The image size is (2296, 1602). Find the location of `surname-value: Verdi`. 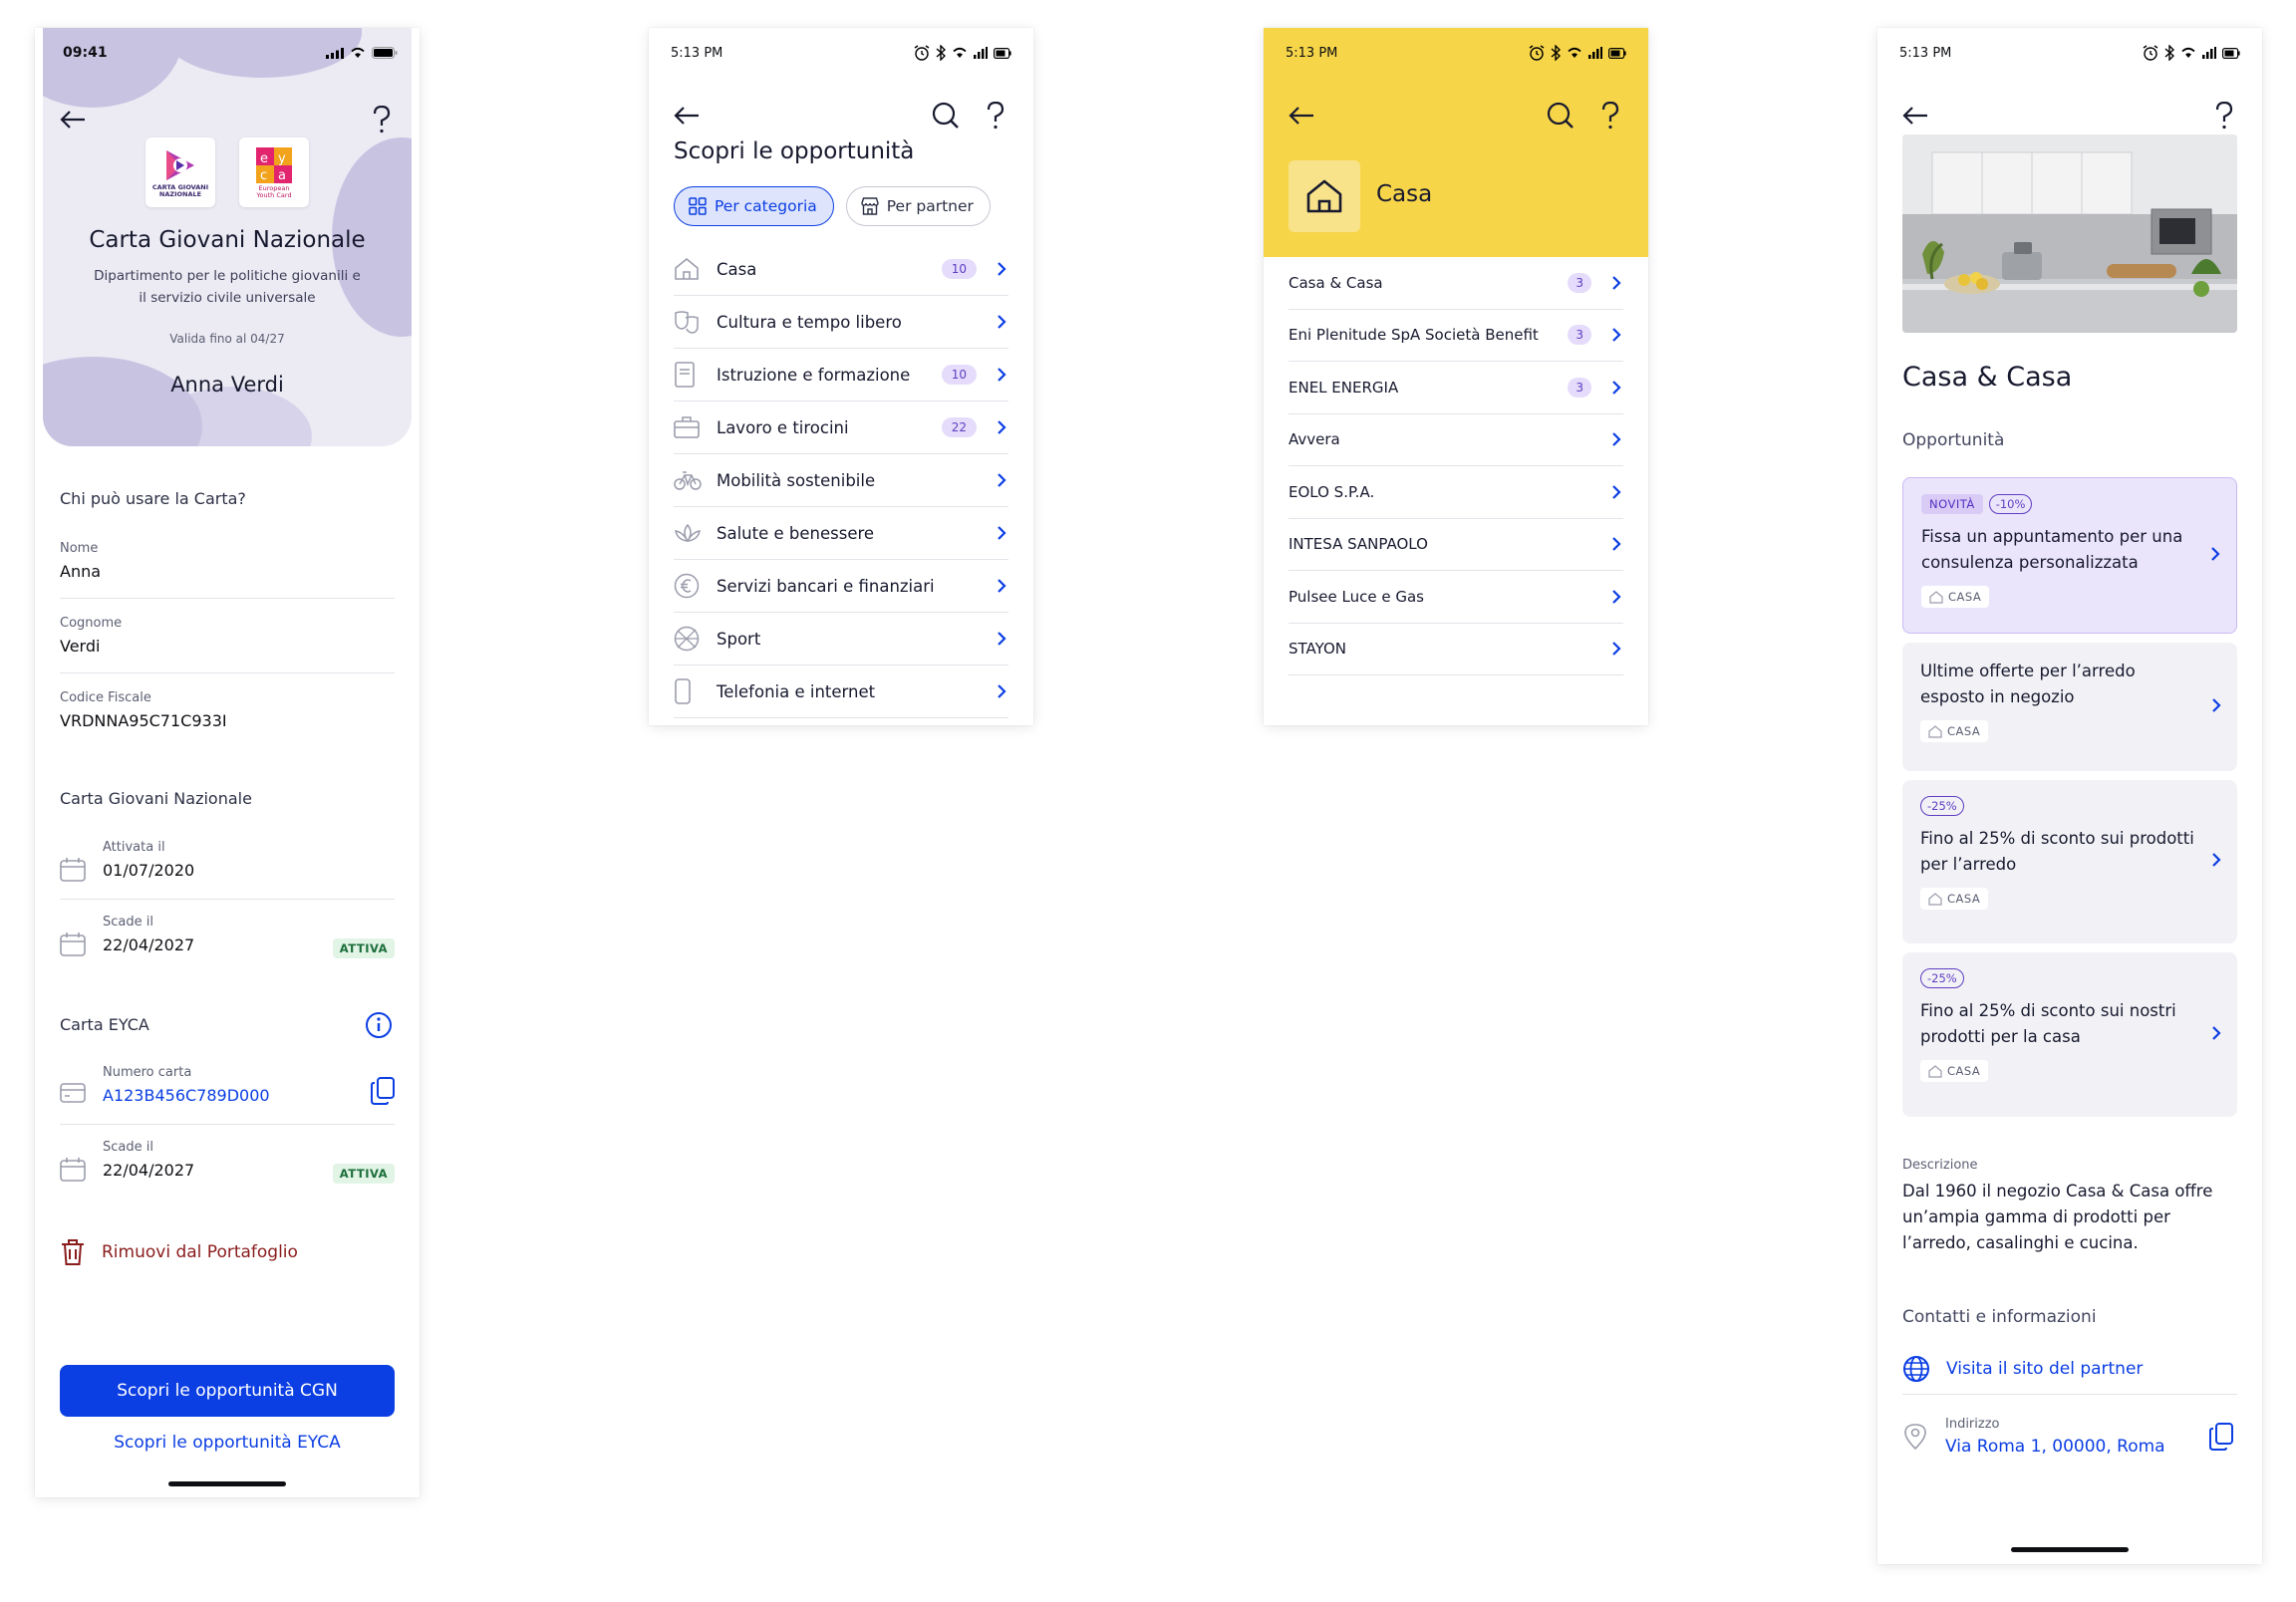

surname-value: Verdi is located at coordinates (80, 647).